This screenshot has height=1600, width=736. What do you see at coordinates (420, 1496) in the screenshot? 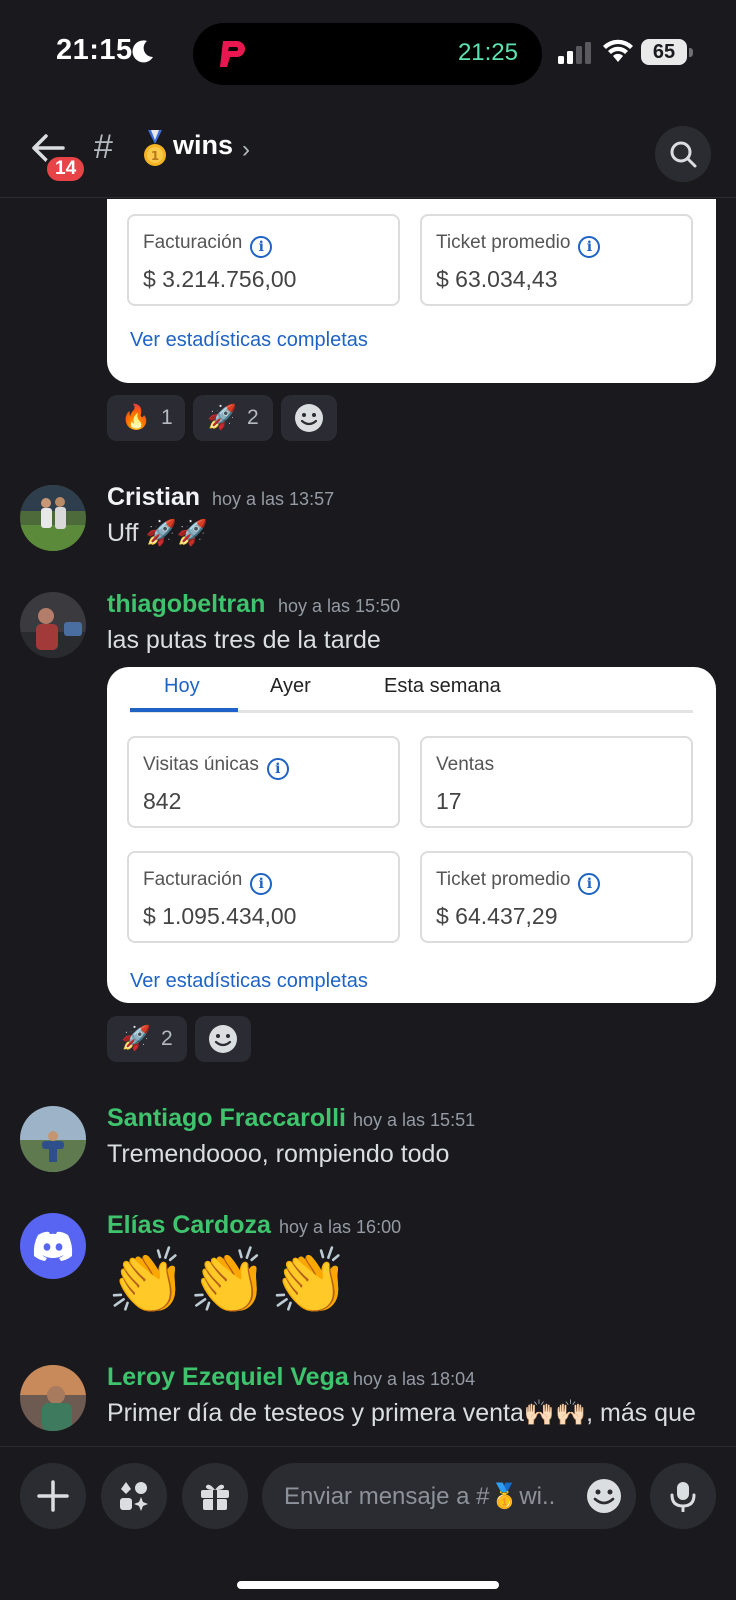
I see `message-input-placeholder: Enviar mensaje a #🥇wi..` at bounding box center [420, 1496].